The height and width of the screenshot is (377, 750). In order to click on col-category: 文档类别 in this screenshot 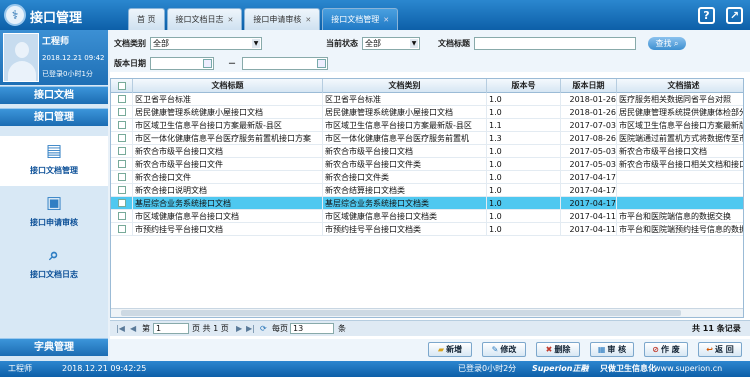, I will do `click(405, 86)`.